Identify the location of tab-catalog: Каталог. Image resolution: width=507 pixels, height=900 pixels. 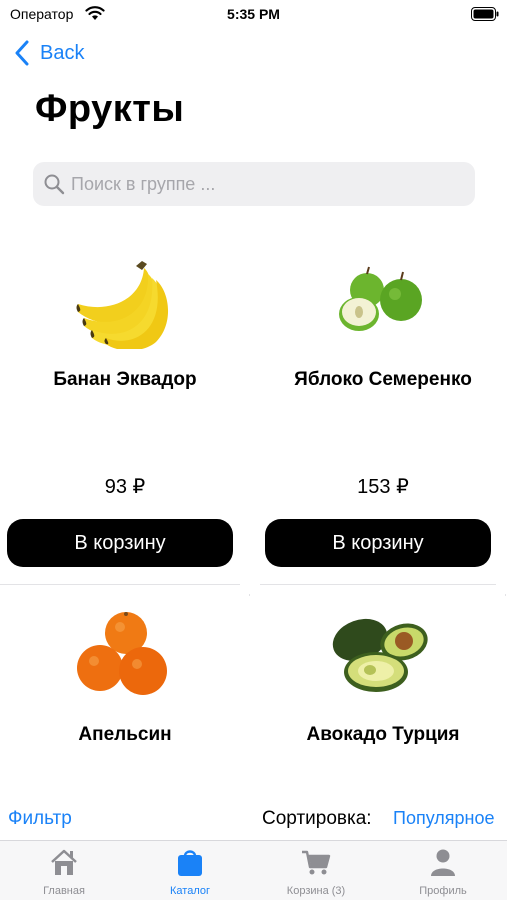
(190, 870).